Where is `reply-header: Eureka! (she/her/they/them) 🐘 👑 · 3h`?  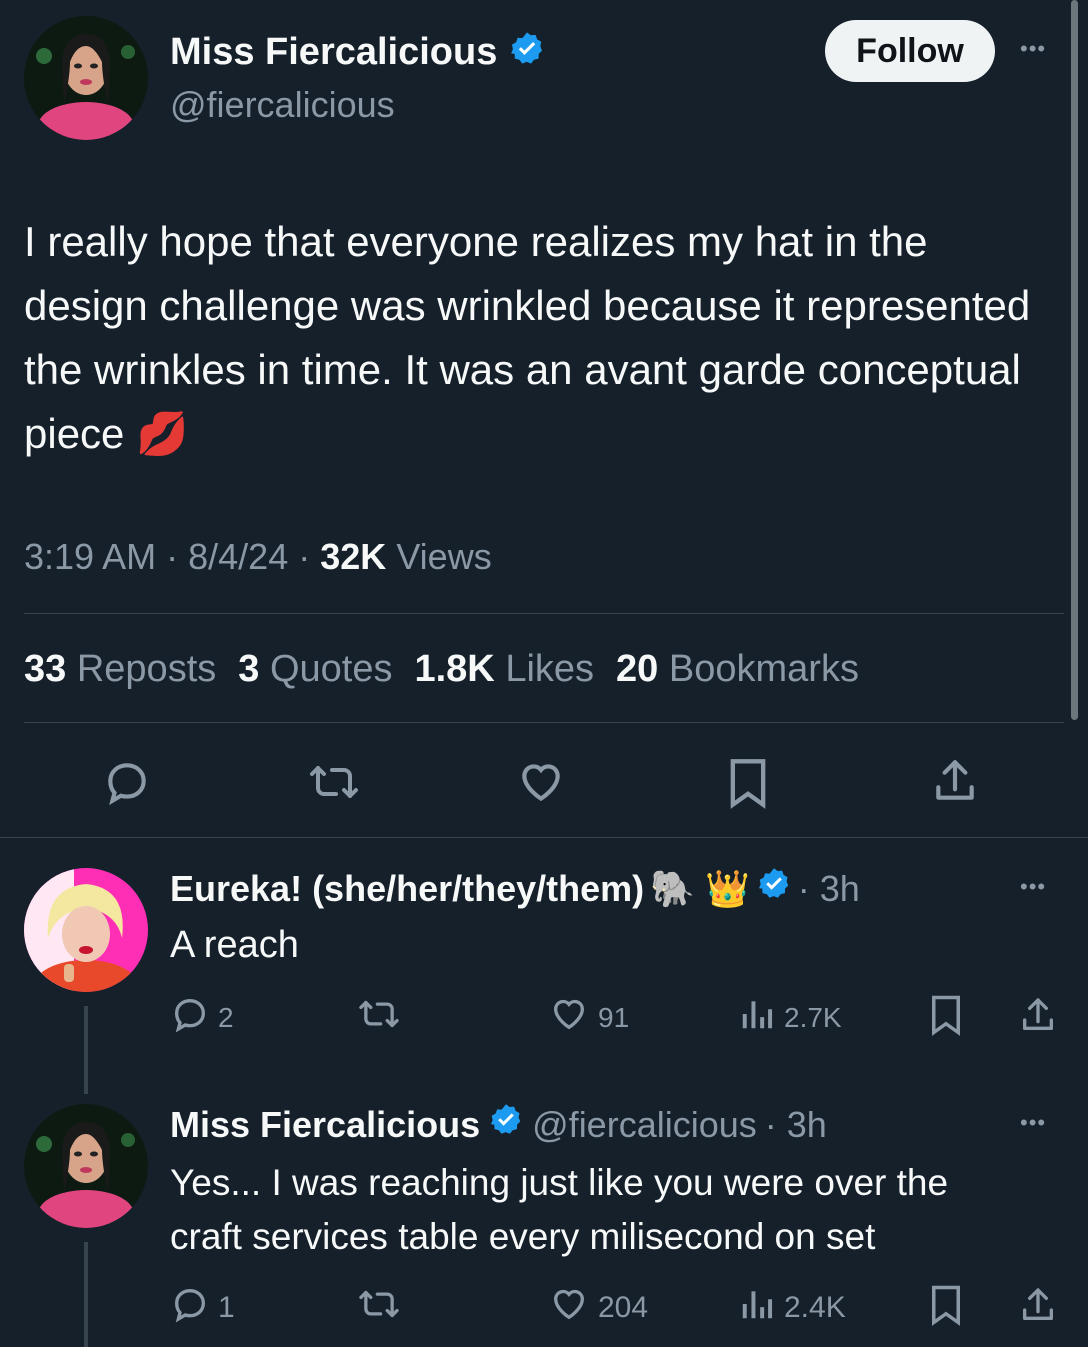
reply-header: Eureka! (she/her/they/them) 🐘 👑 · 3h is located at coordinates (515, 888).